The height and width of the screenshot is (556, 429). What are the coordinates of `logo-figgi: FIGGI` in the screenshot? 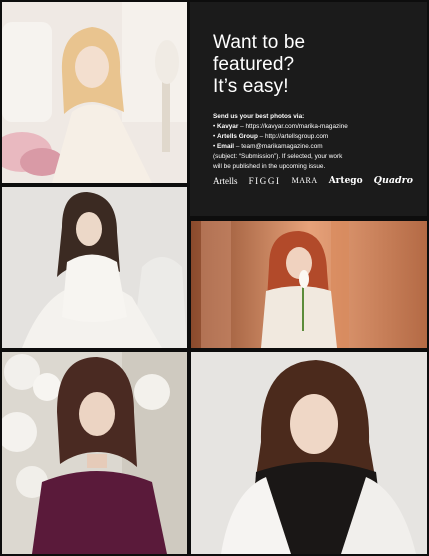 It's located at (264, 180).